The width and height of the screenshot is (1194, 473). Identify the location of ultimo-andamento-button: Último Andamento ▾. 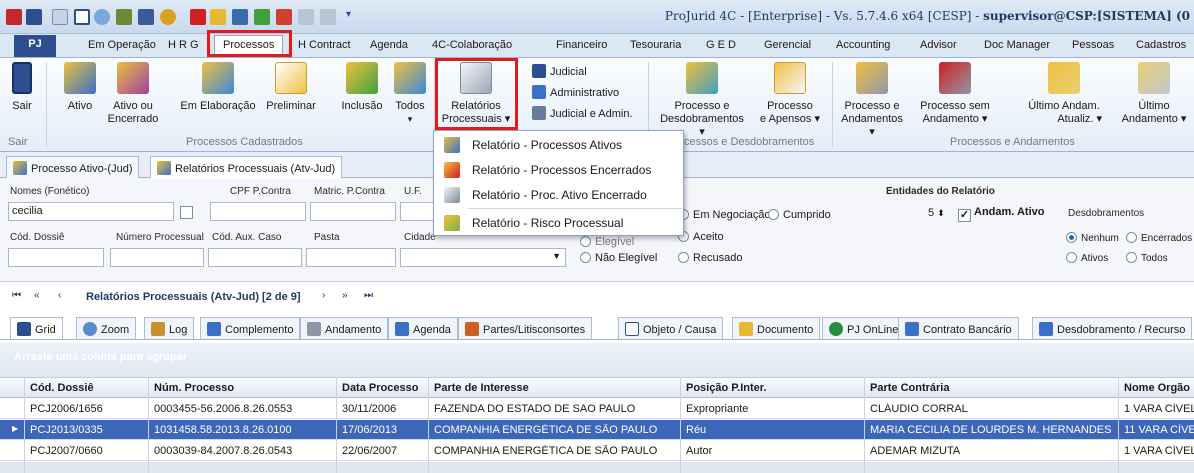
(1154, 94).